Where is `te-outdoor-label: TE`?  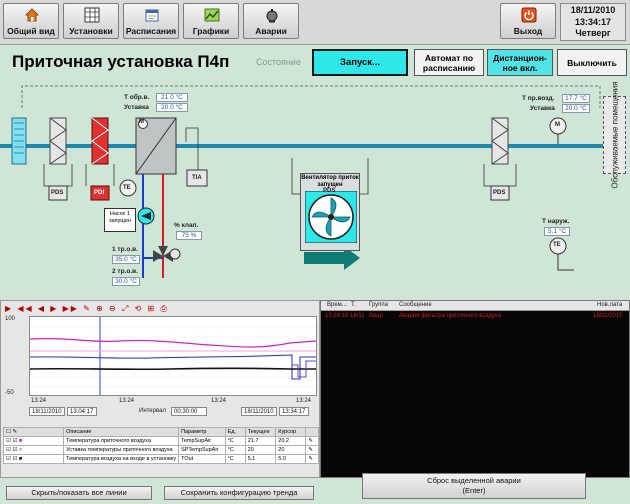 te-outdoor-label: TE is located at coordinates (557, 245).